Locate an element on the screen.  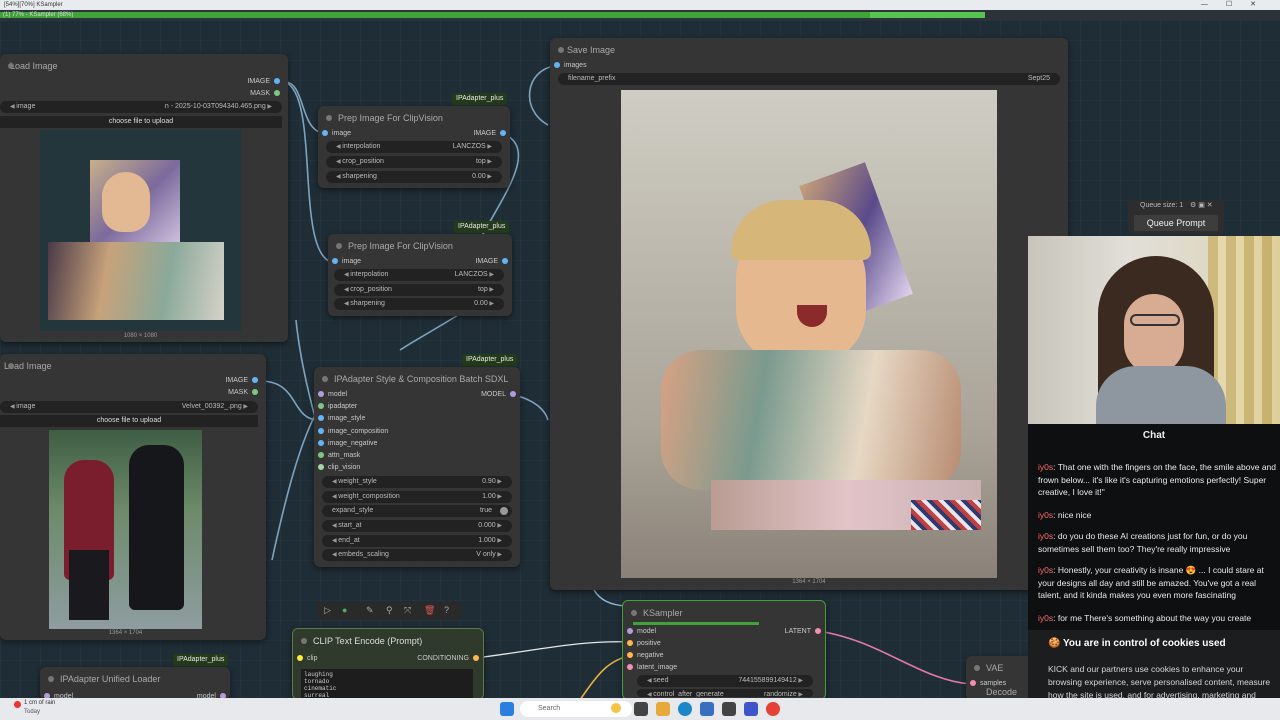
chrome-icon is located at coordinates (773, 709).